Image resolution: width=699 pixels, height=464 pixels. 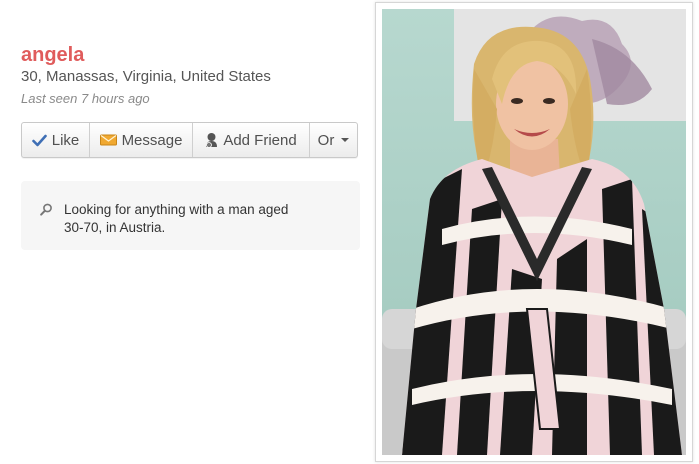 I want to click on profile-name: angela, so click(x=53, y=55).